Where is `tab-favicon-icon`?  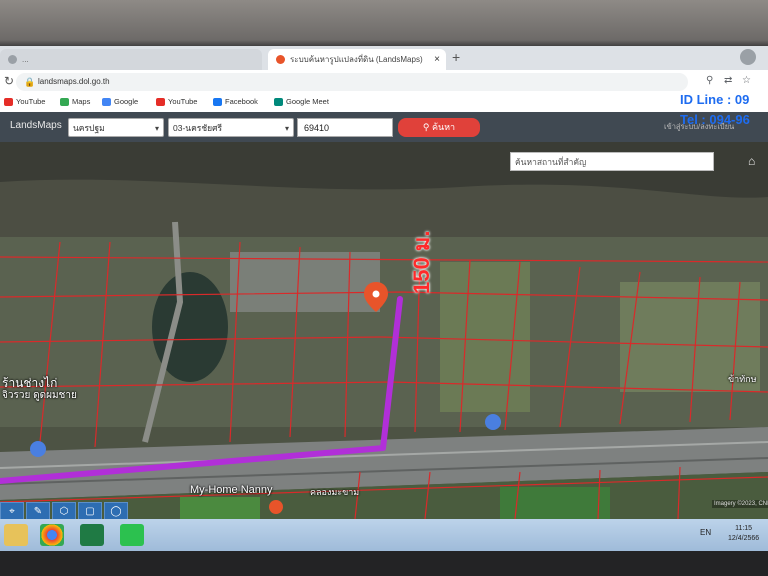
tab-favicon-icon is located at coordinates (12, 59).